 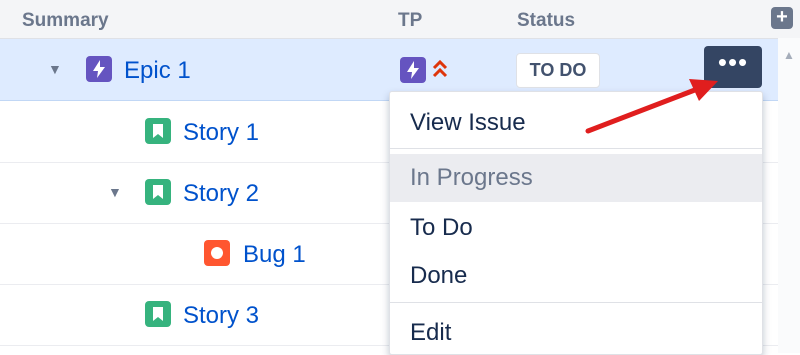 What do you see at coordinates (221, 316) in the screenshot?
I see `issue-link-story-3: Story 3` at bounding box center [221, 316].